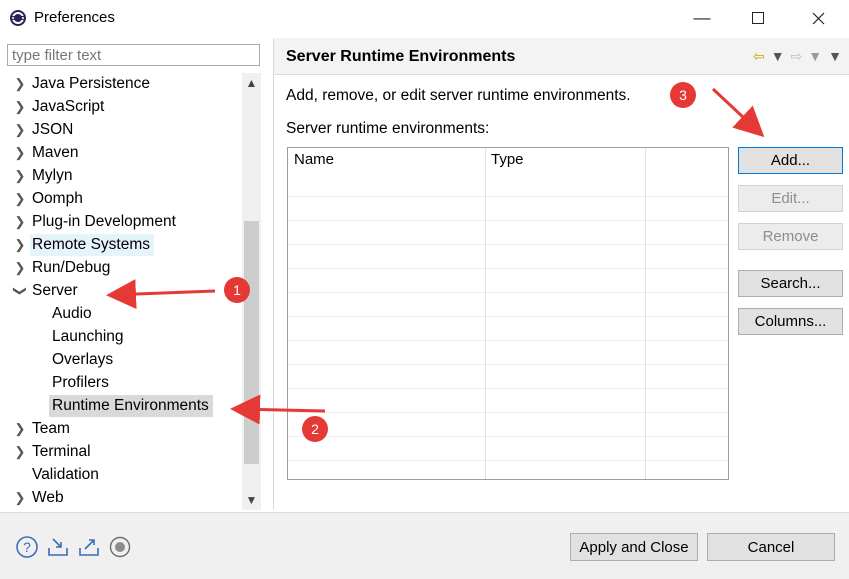 The height and width of the screenshot is (579, 849). Describe the element at coordinates (55, 290) in the screenshot. I see `tree-item-label: Server` at that location.